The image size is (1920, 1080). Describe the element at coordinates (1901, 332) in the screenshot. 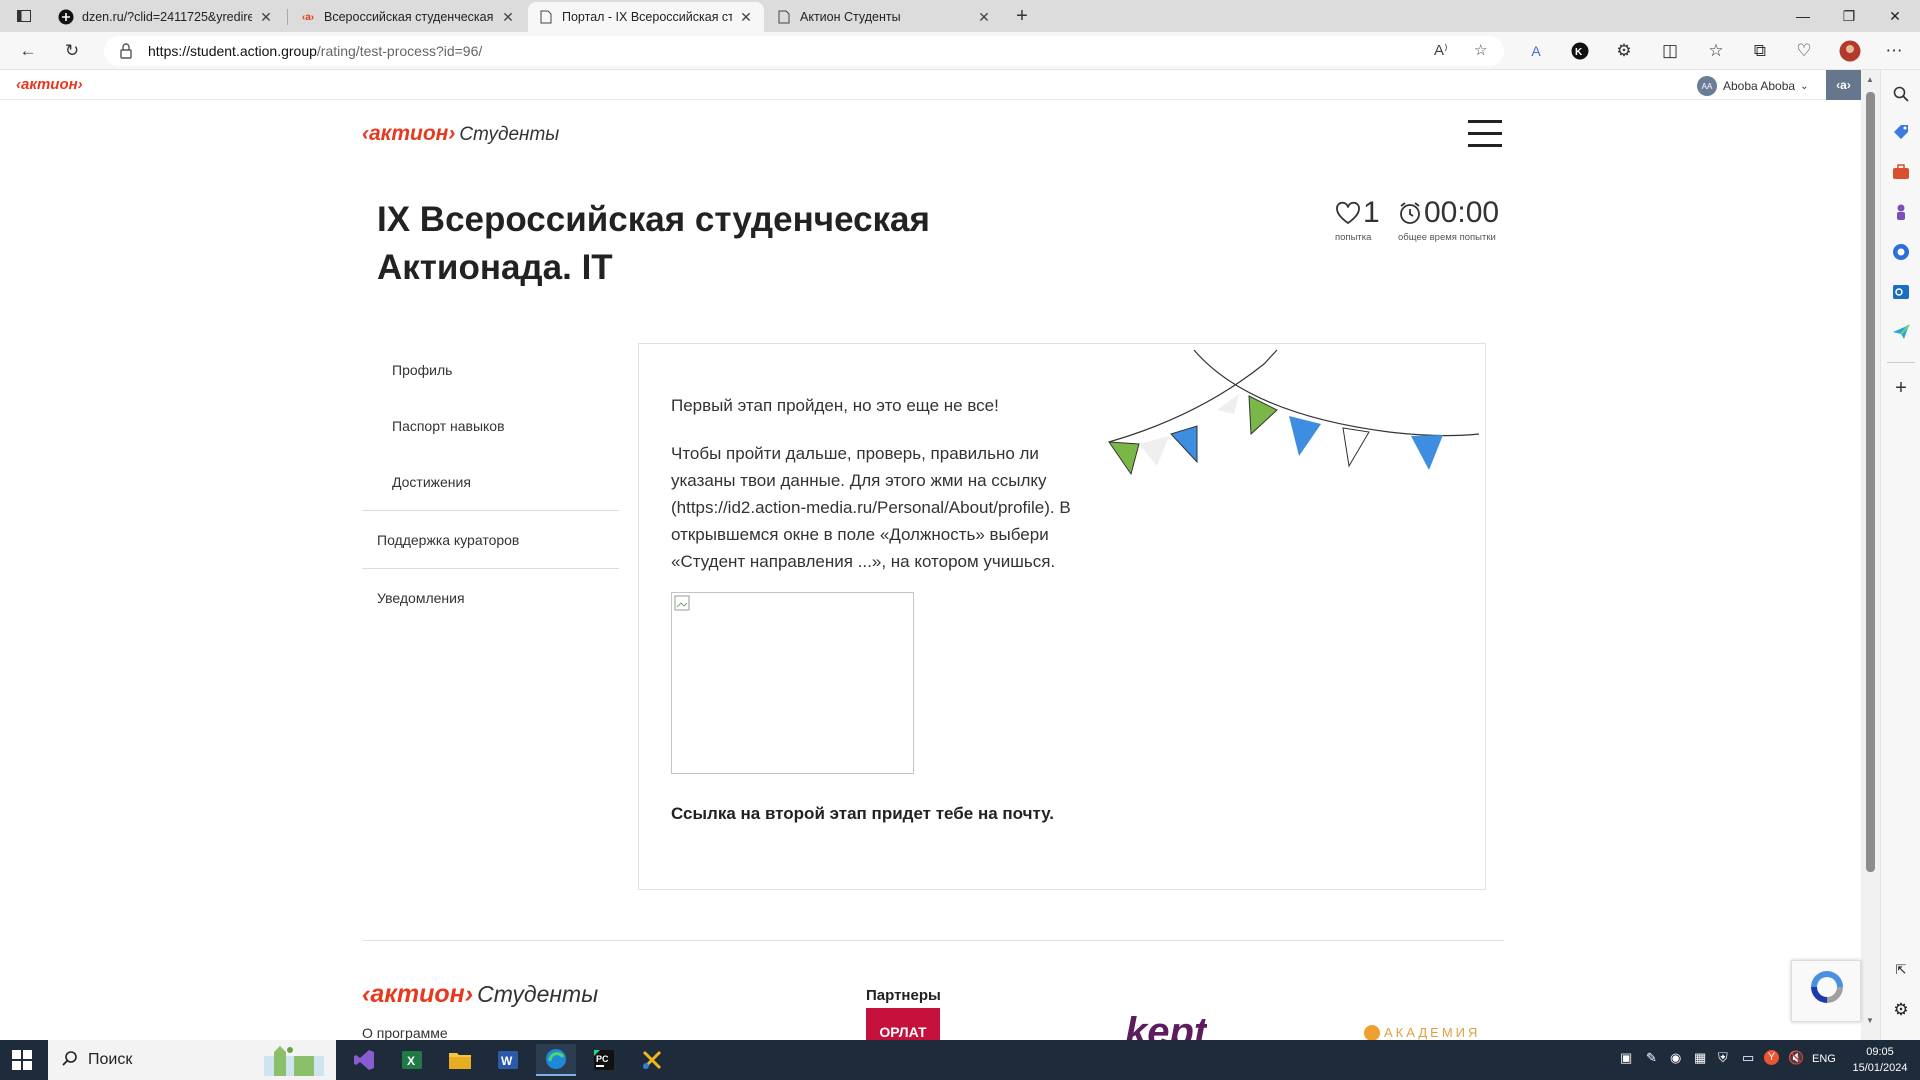

I see `send-icon` at that location.